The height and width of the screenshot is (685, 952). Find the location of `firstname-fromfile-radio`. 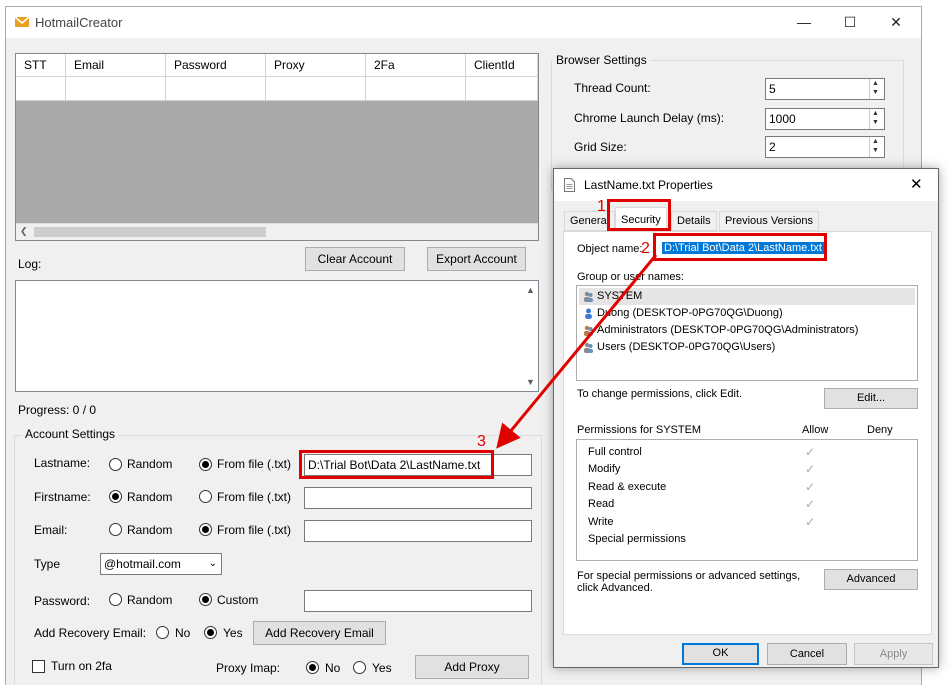

firstname-fromfile-radio is located at coordinates (205, 496).